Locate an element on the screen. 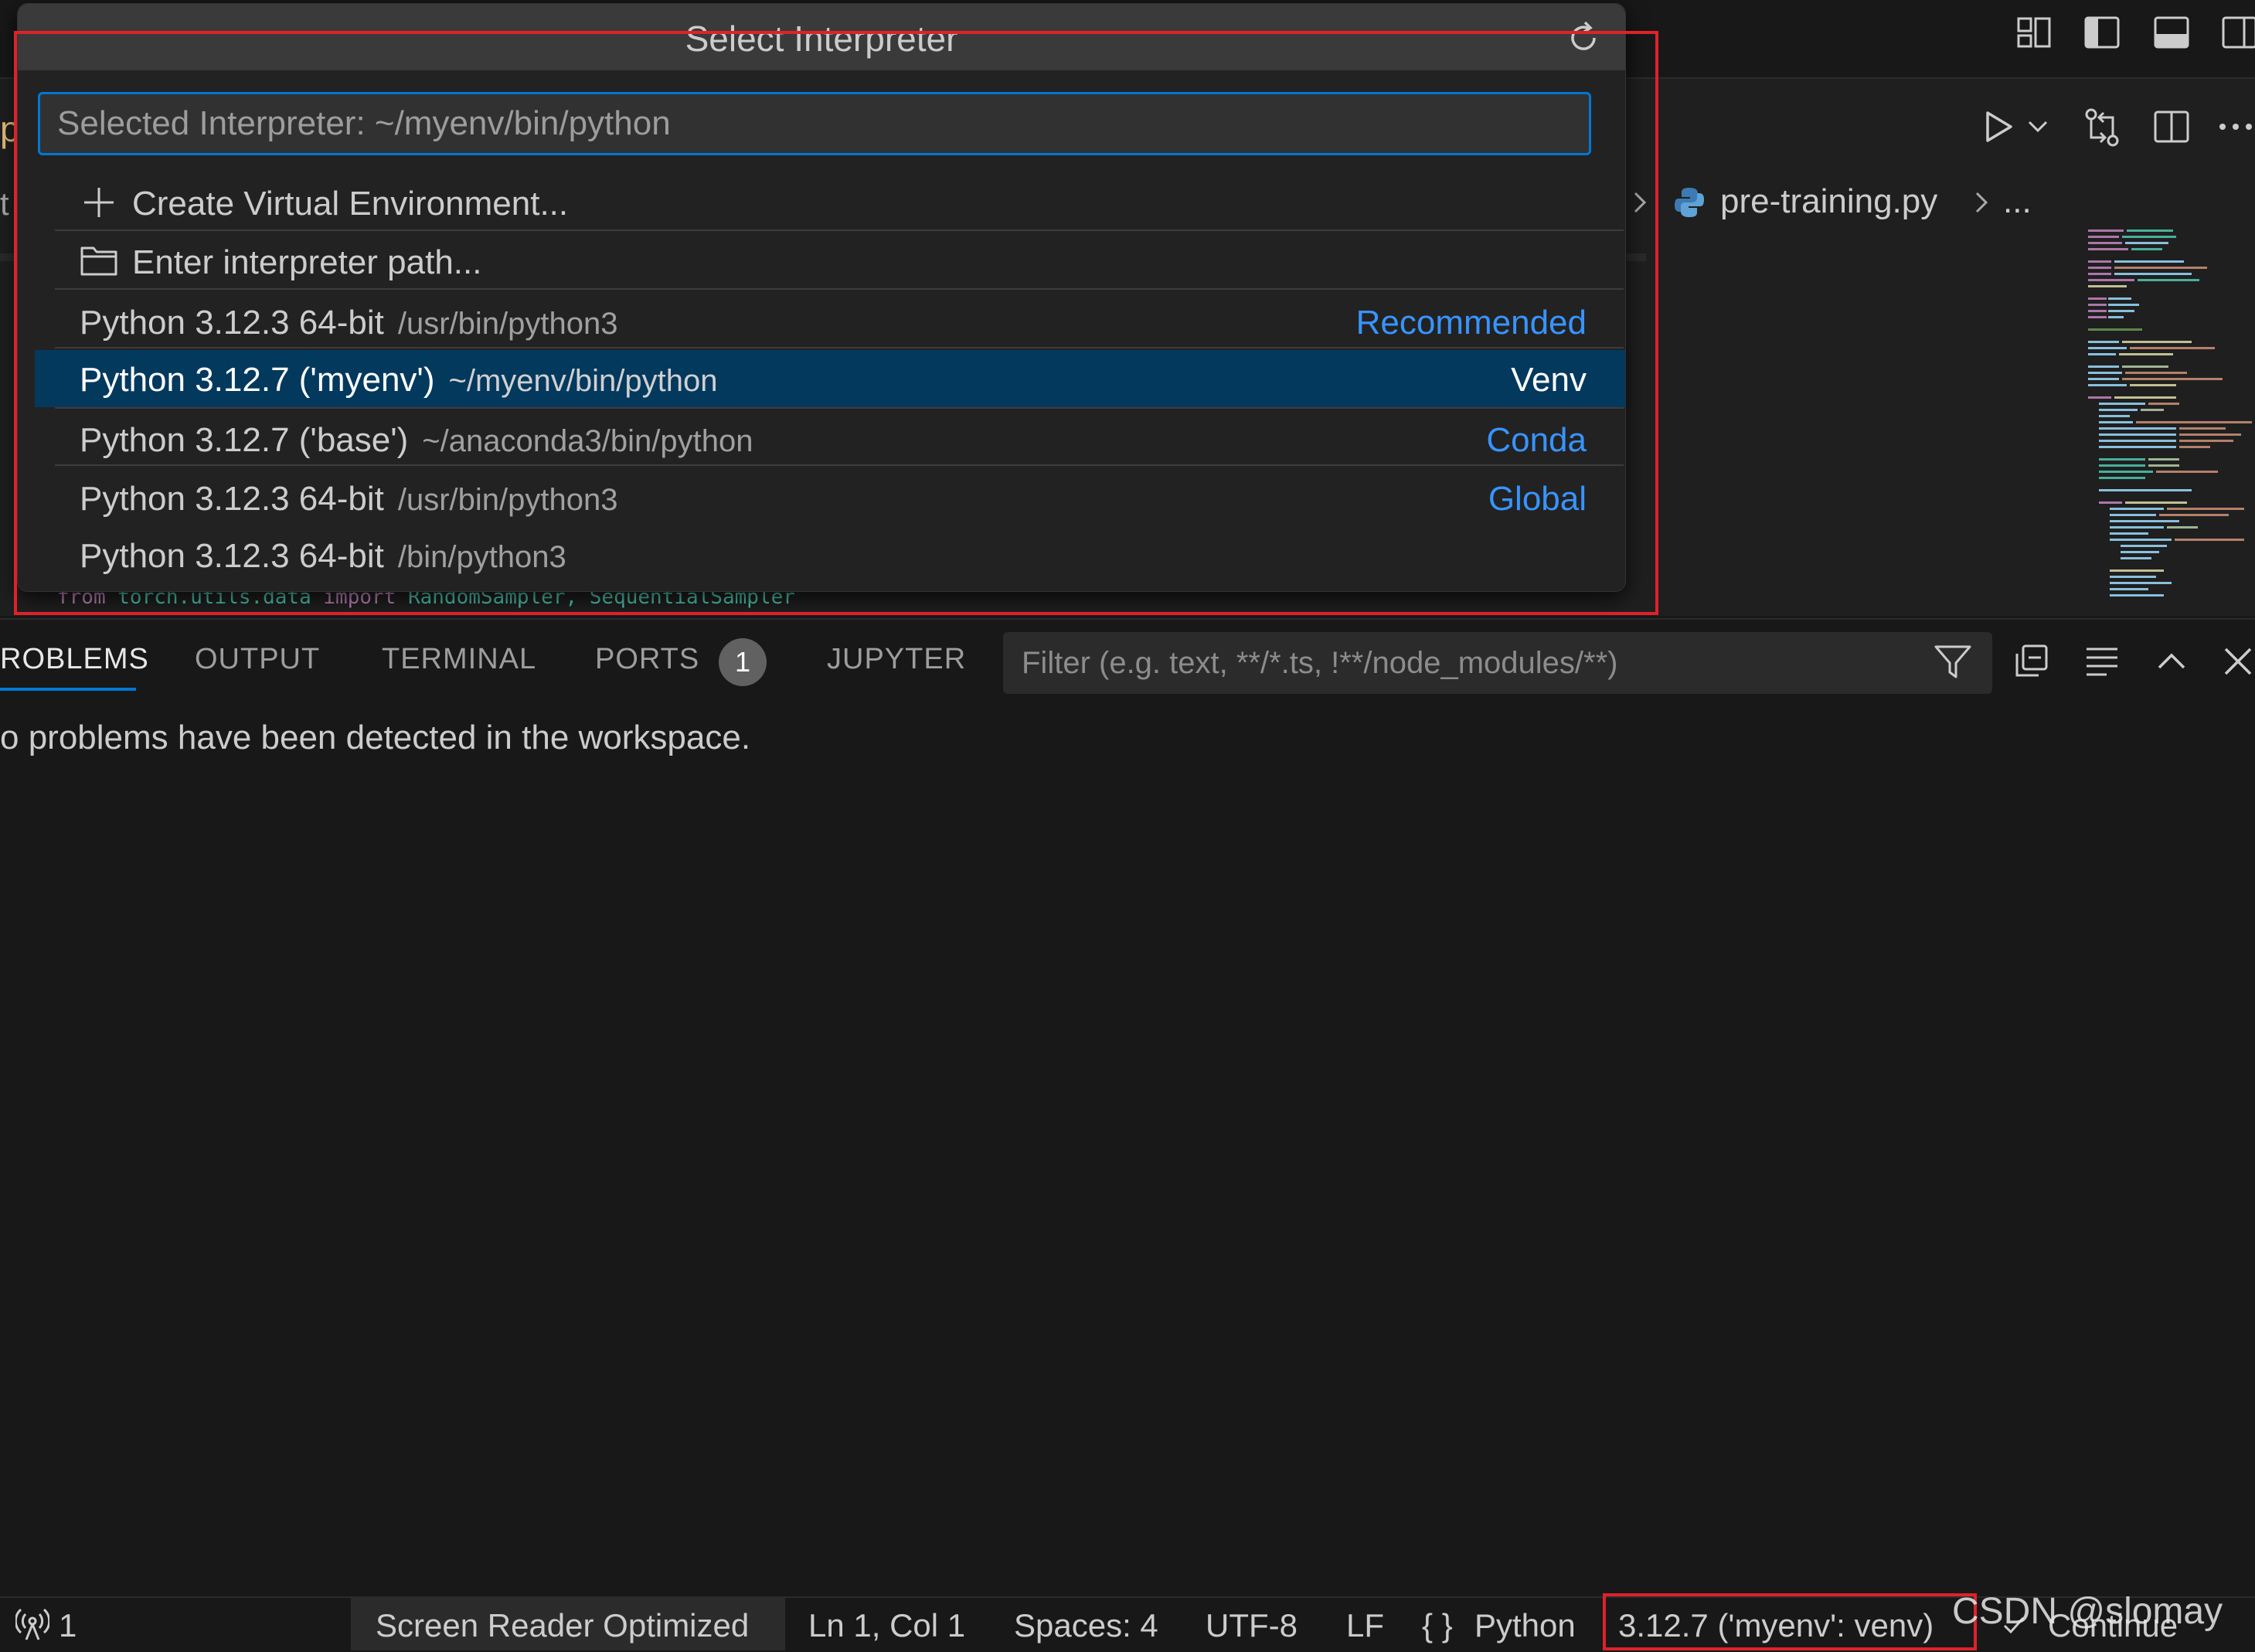 Image resolution: width=2255 pixels, height=1652 pixels. problems-filter-input is located at coordinates (1497, 663).